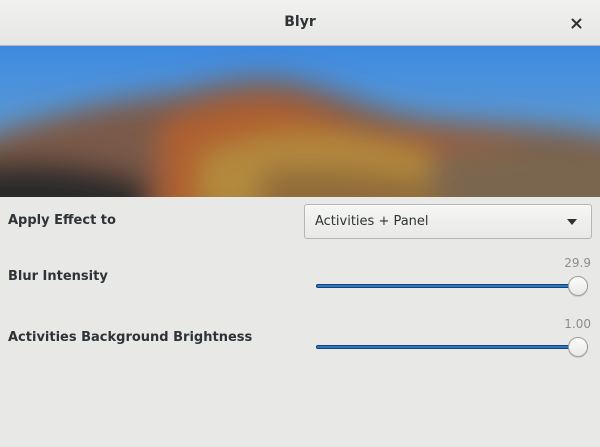  Describe the element at coordinates (578, 286) in the screenshot. I see `blur-intensity-slider-handle` at that location.